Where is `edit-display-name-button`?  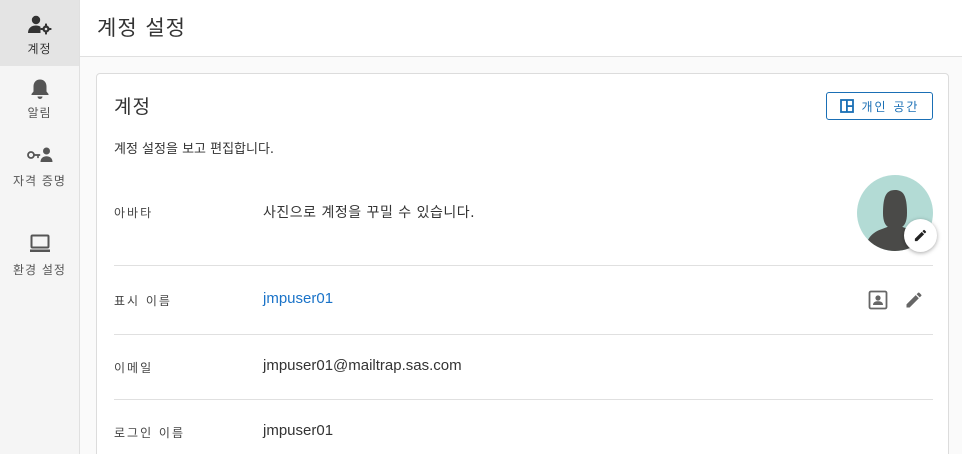 edit-display-name-button is located at coordinates (914, 300).